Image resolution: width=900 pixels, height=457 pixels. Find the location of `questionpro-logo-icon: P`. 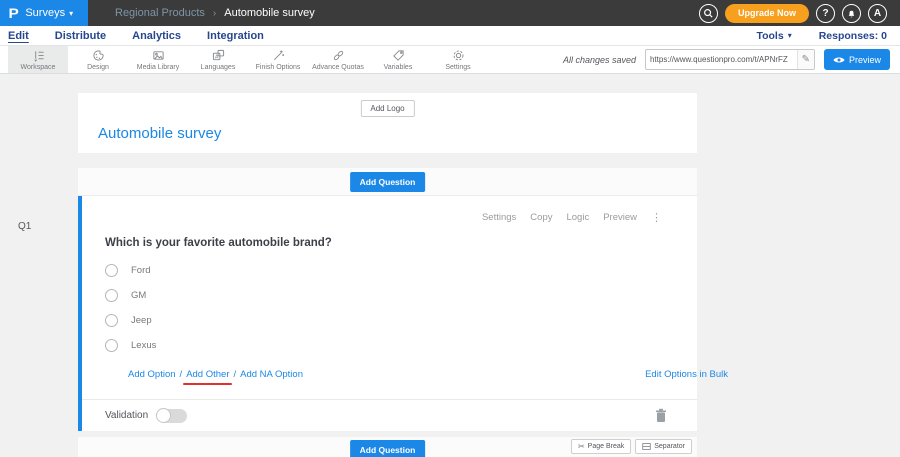

questionpro-logo-icon: P is located at coordinates (13, 13).